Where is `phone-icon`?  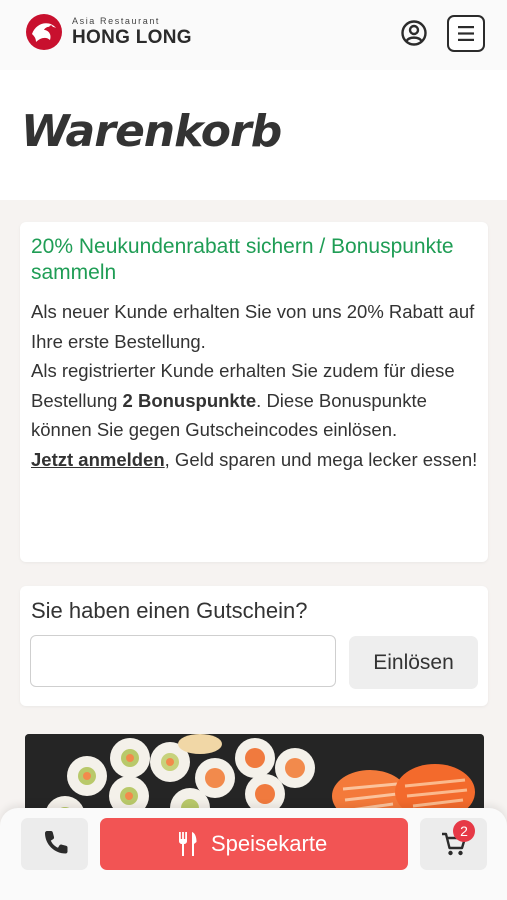 phone-icon is located at coordinates (56, 842).